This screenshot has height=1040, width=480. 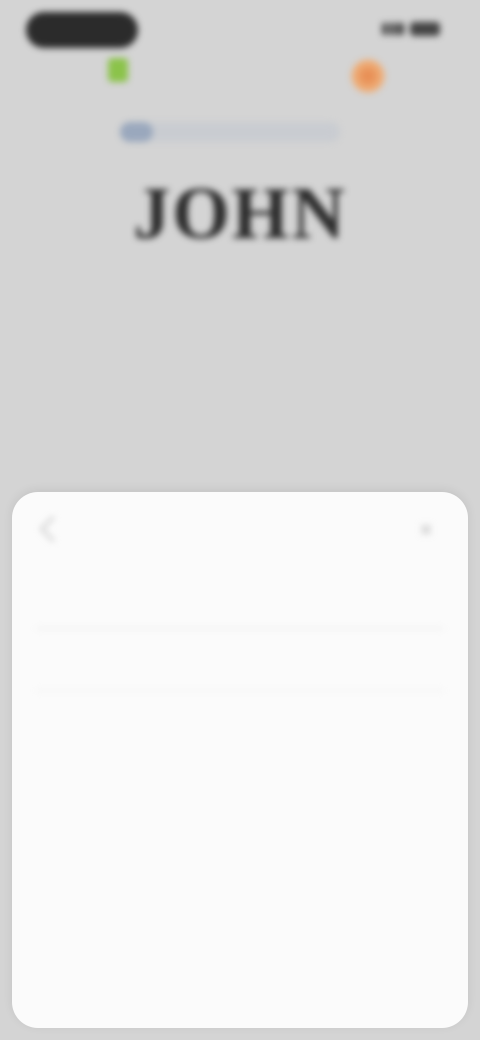 What do you see at coordinates (393, 29) in the screenshot?
I see `signal-icon` at bounding box center [393, 29].